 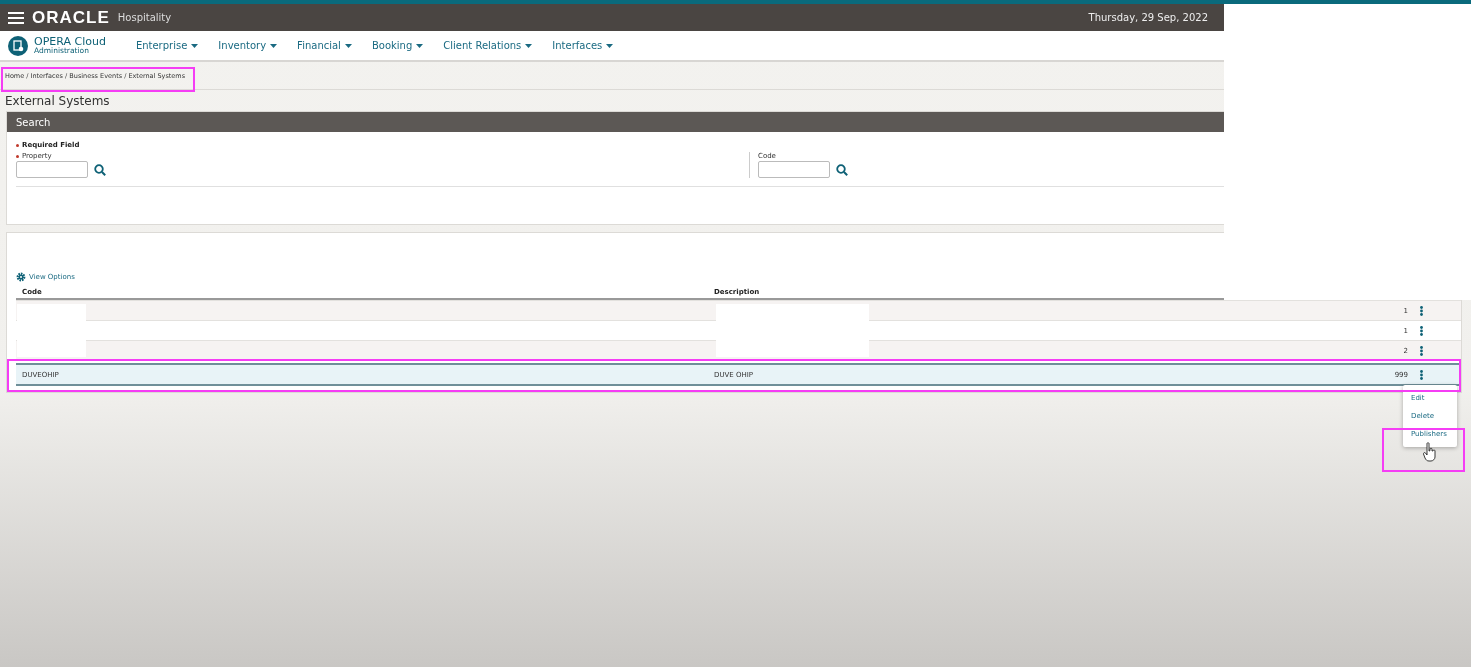 What do you see at coordinates (17, 145) in the screenshot?
I see `required-icon` at bounding box center [17, 145].